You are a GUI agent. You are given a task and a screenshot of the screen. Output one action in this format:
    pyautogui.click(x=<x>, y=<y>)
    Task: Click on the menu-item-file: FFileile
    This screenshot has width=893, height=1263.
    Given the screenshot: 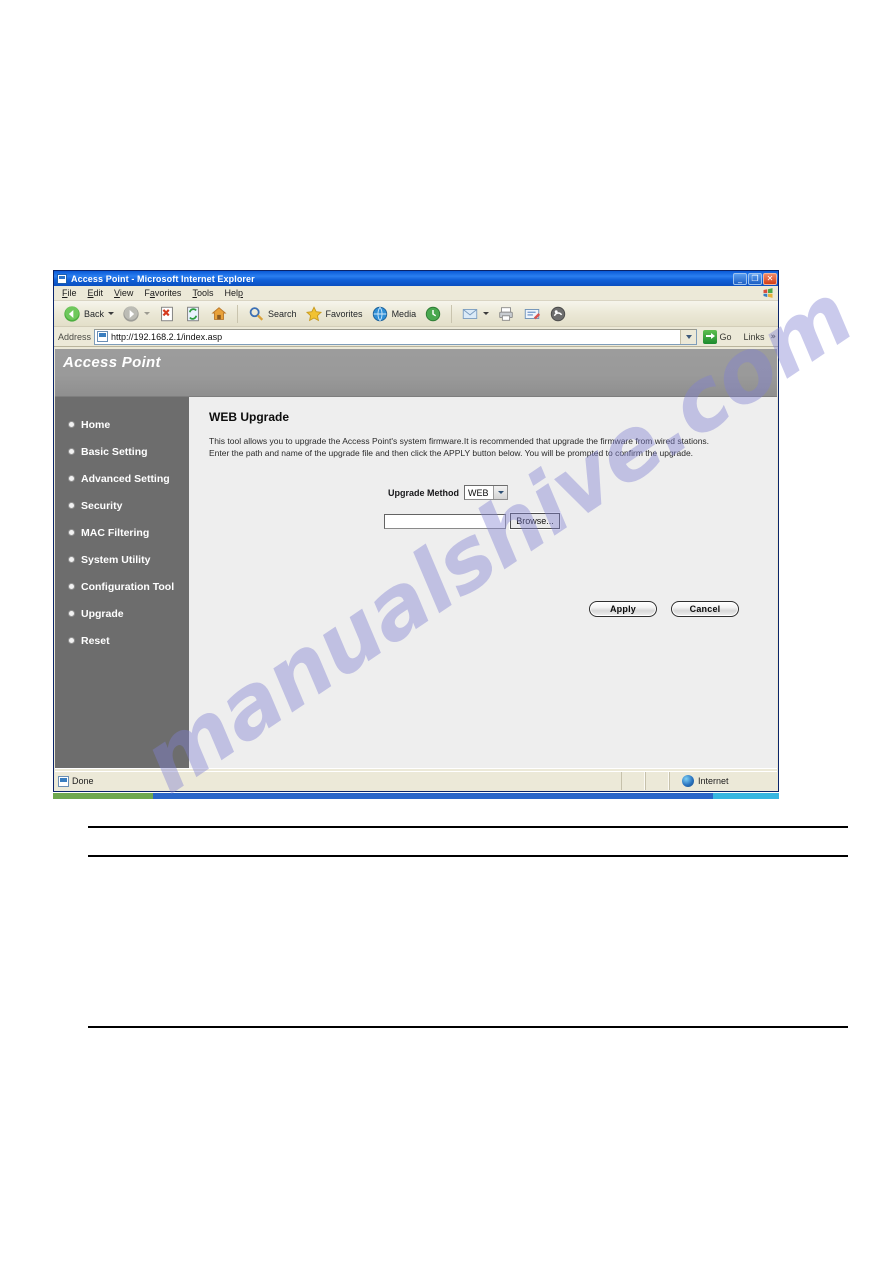 What is the action you would take?
    pyautogui.click(x=69, y=293)
    